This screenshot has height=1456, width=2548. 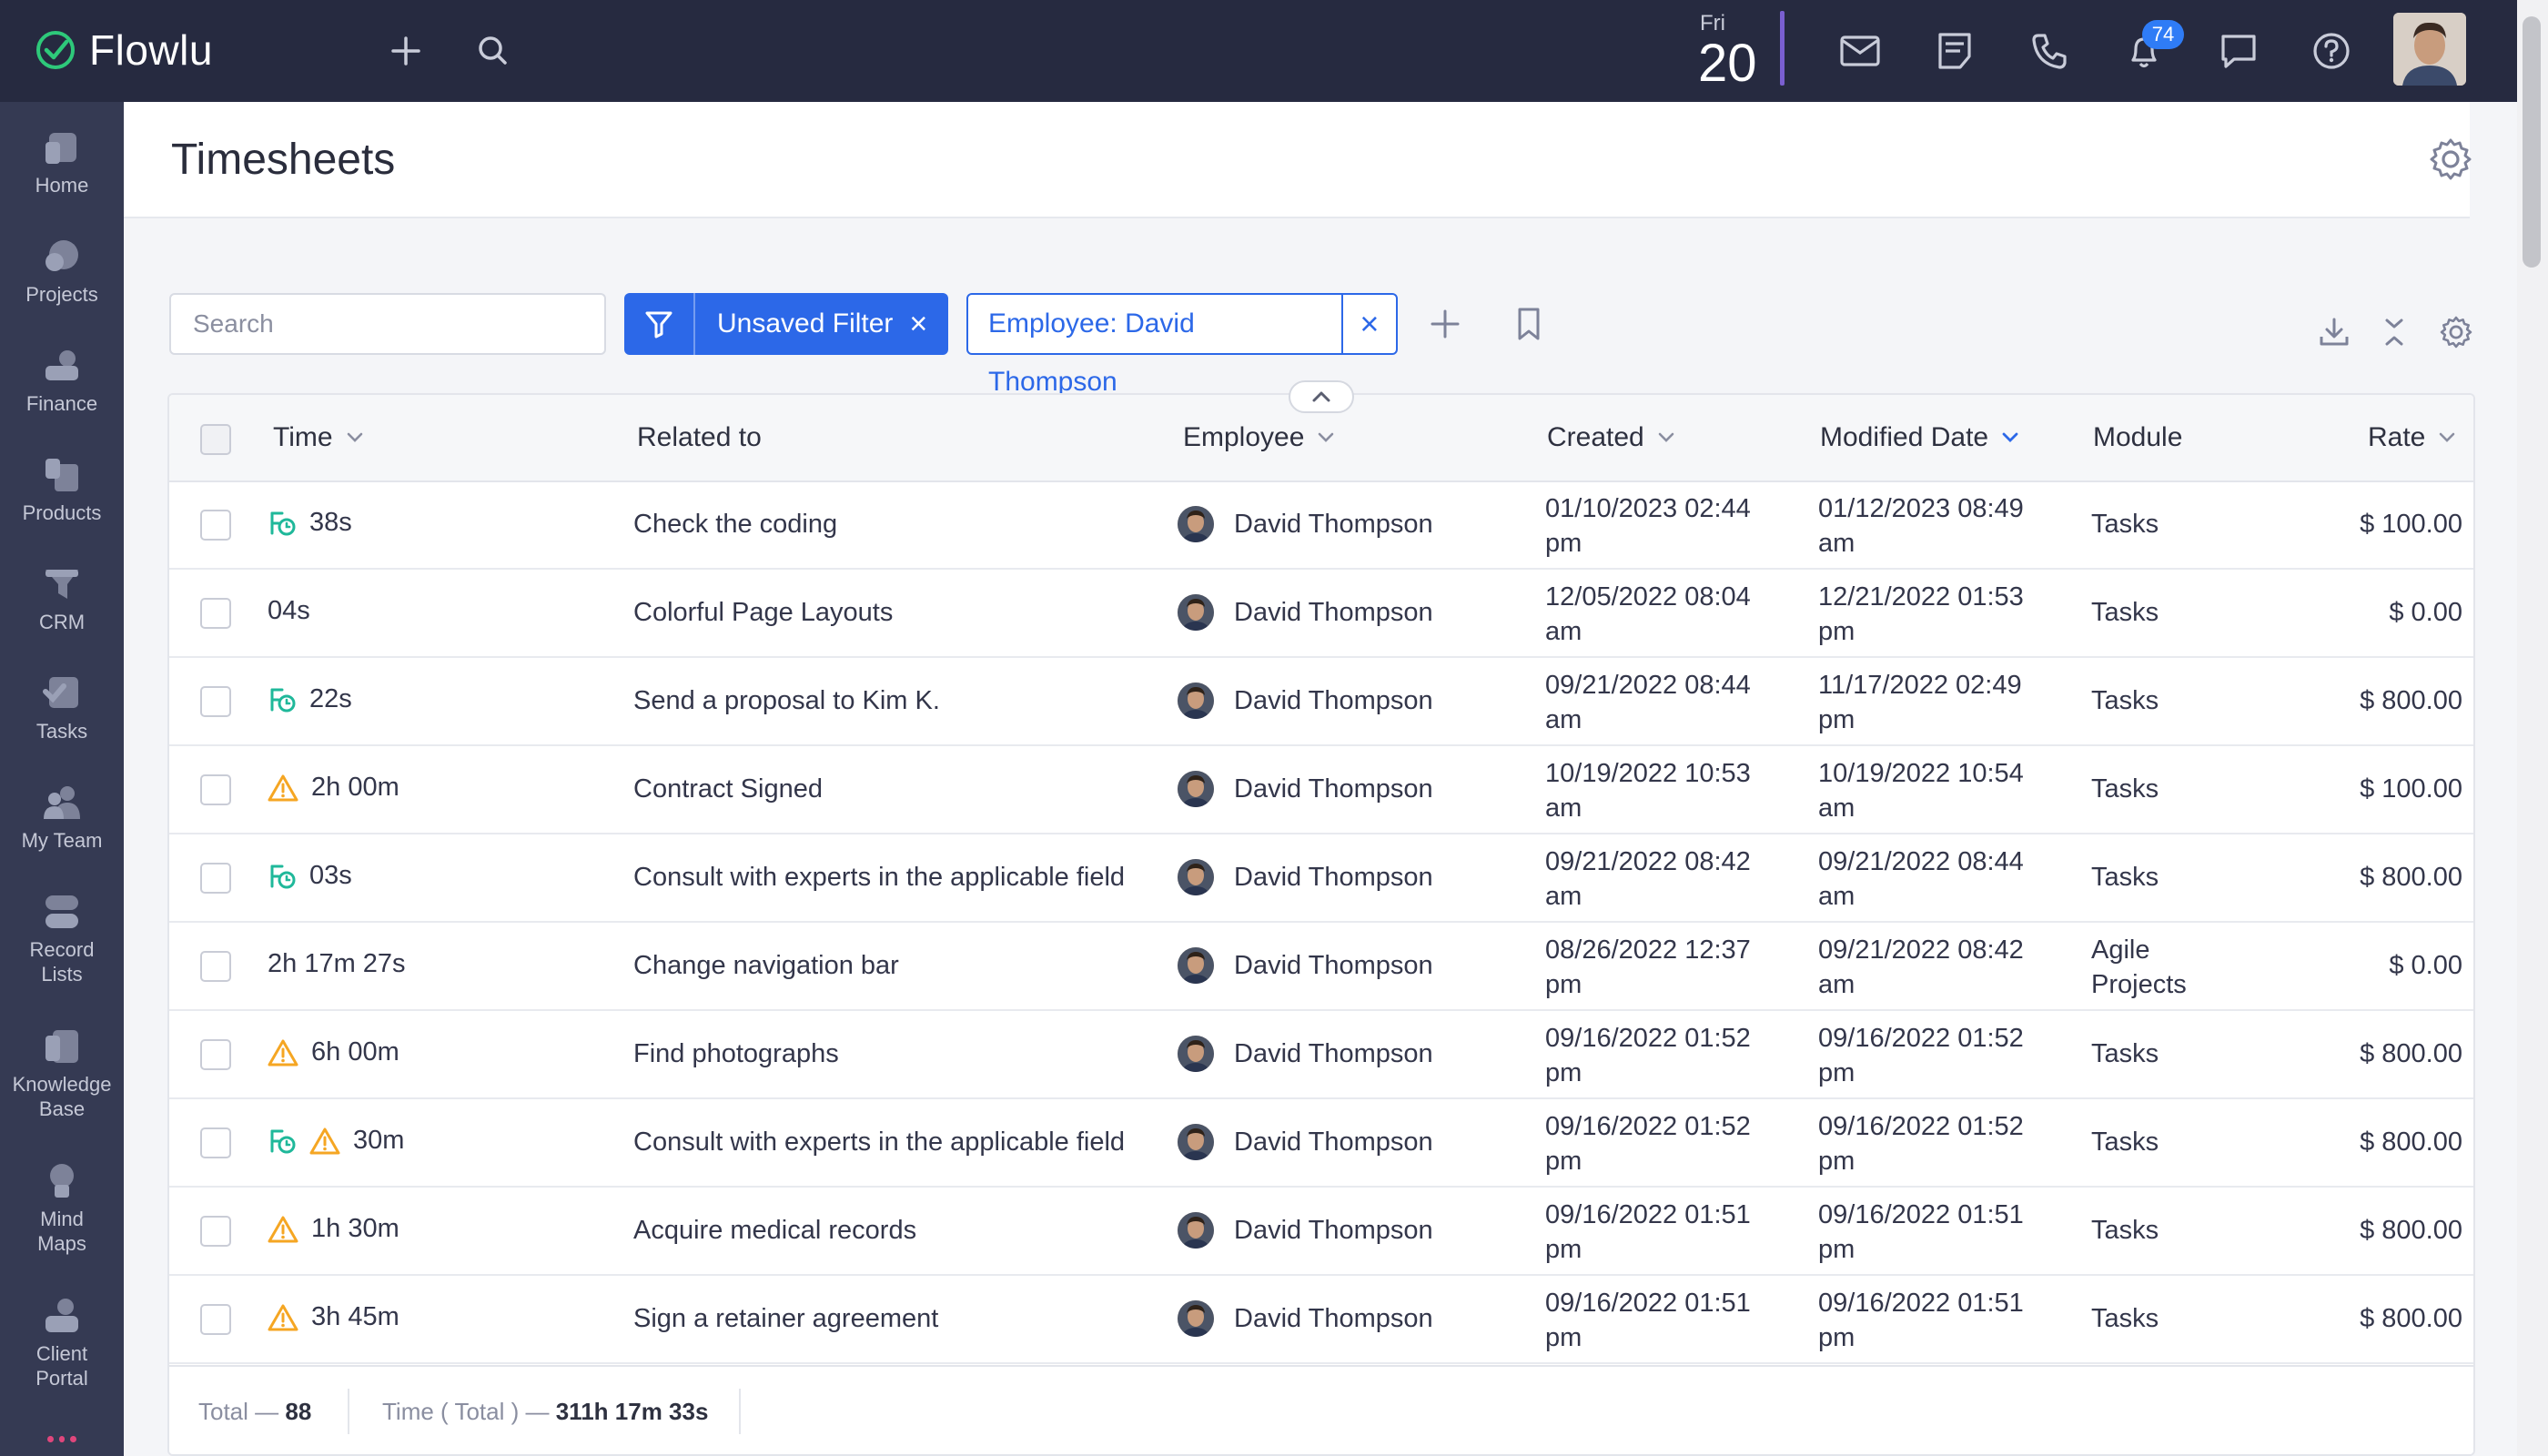 What do you see at coordinates (736, 1054) in the screenshot?
I see `related-to-link: Find photographs` at bounding box center [736, 1054].